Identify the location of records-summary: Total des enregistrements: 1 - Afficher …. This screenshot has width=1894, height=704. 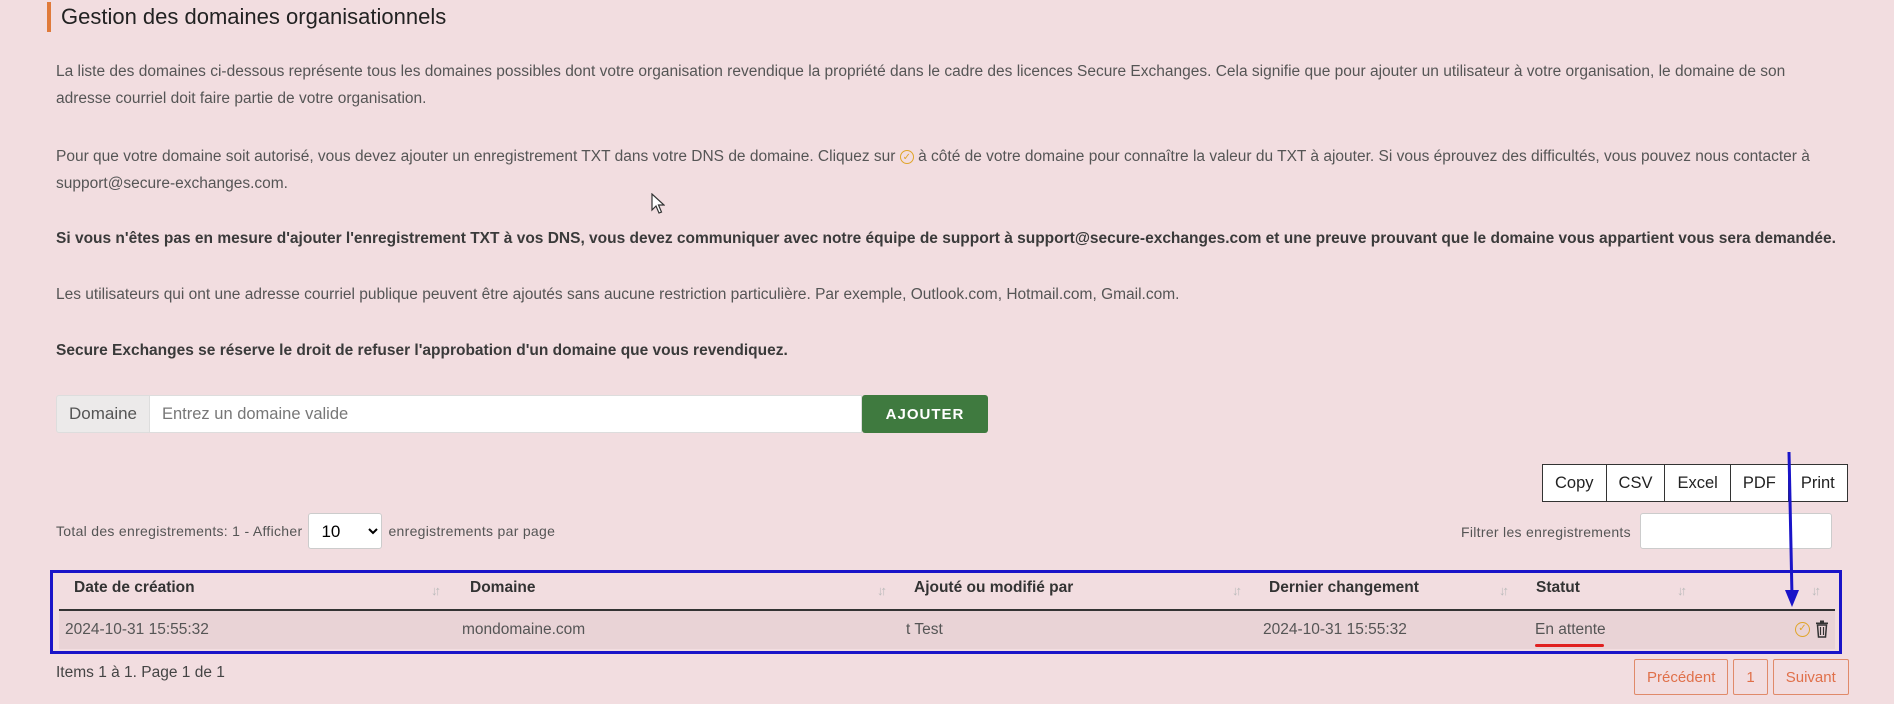
(305, 531).